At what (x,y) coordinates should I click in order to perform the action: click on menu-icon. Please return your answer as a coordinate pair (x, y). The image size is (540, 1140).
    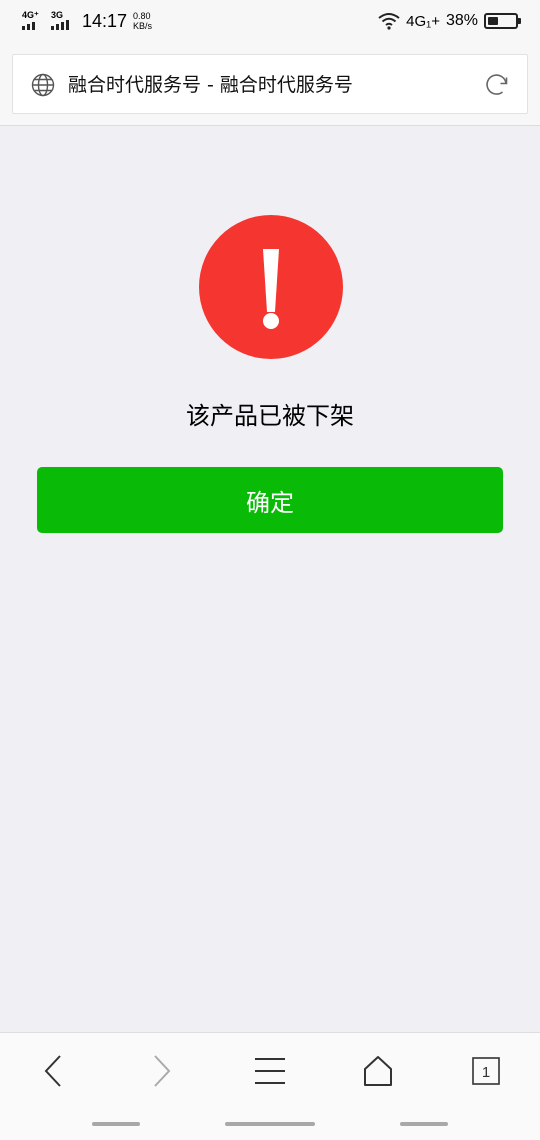
    Looking at the image, I should click on (270, 1071).